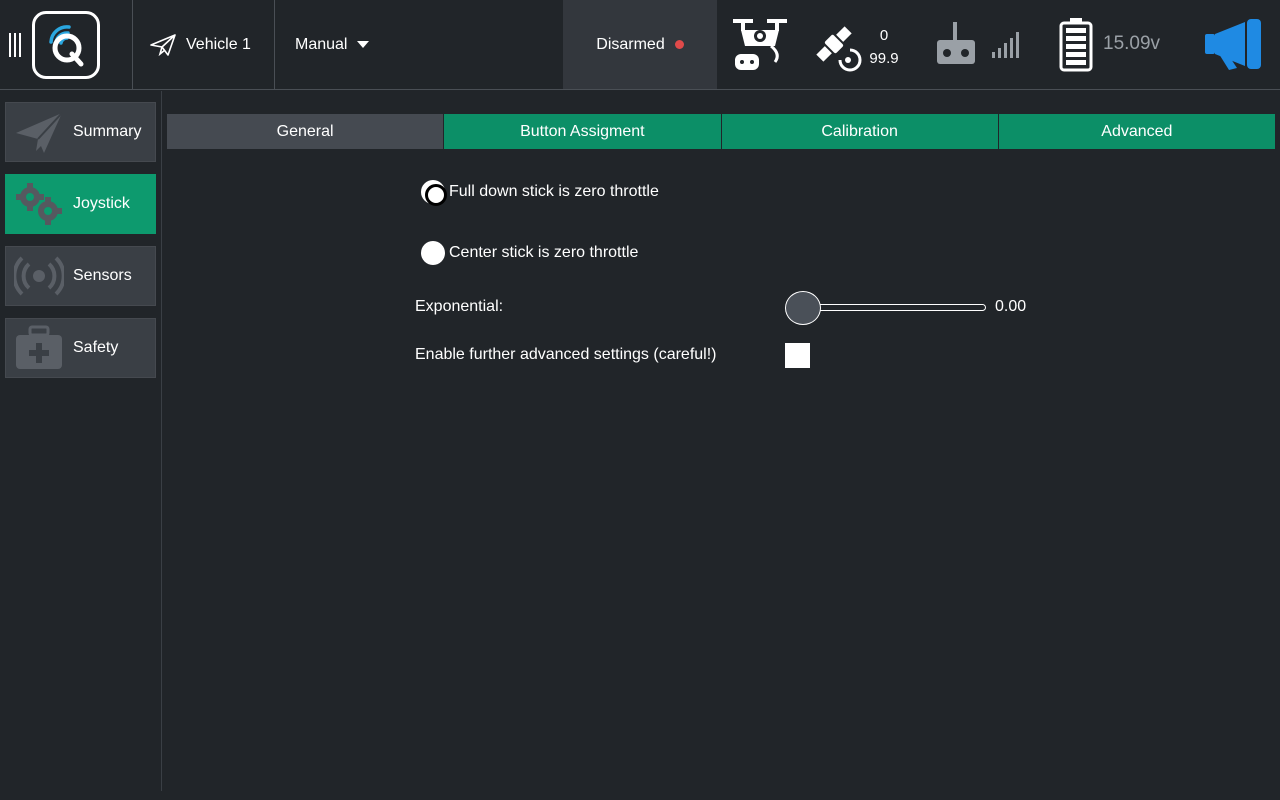 The height and width of the screenshot is (800, 1280). What do you see at coordinates (218, 44) in the screenshot?
I see `vehicle-label: Vehicle 1` at bounding box center [218, 44].